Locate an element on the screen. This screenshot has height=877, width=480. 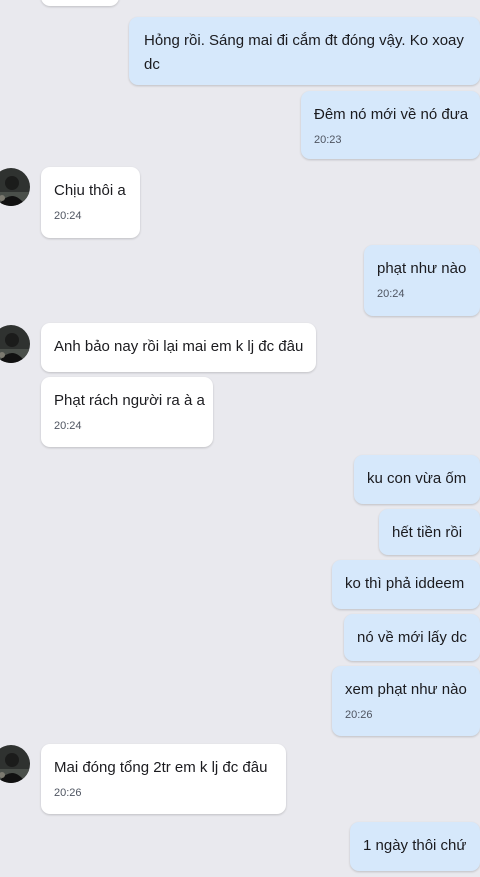
message-text: phạt như nào is located at coordinates (422, 268).